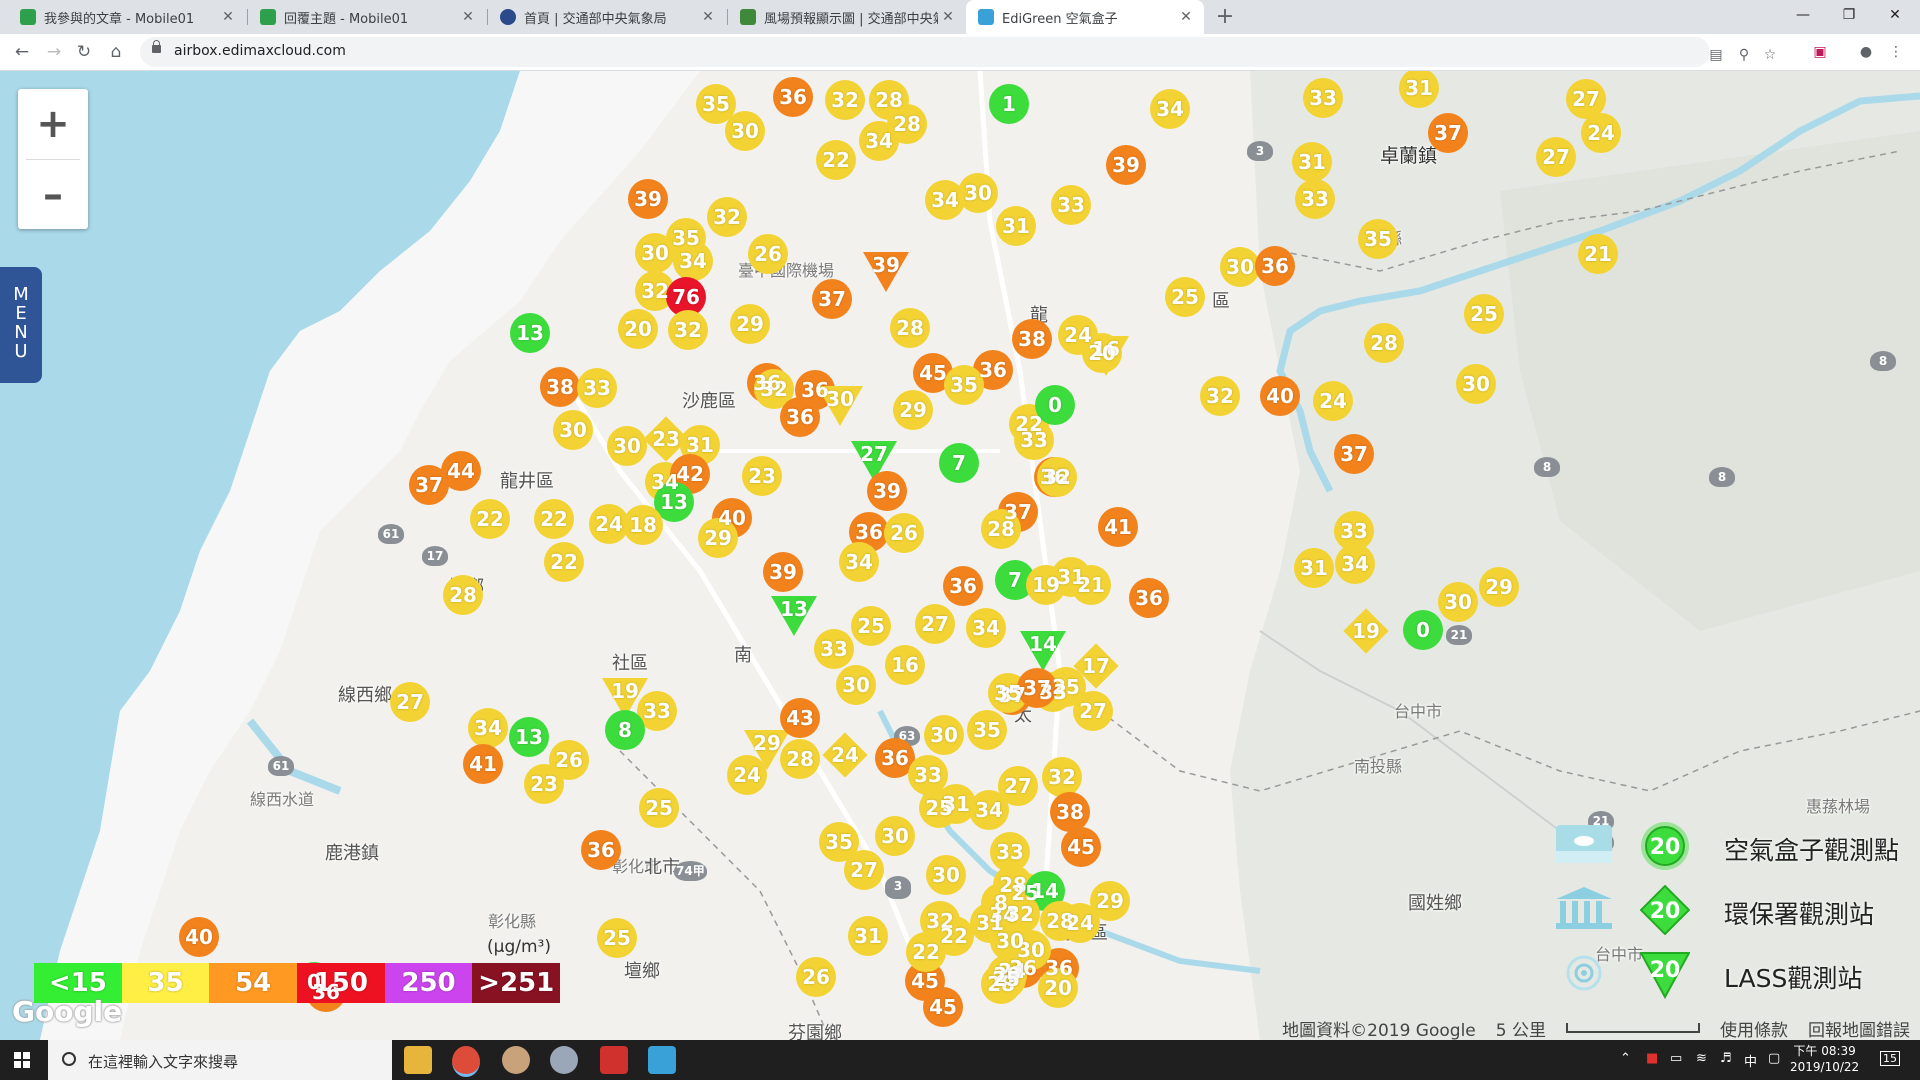 Image resolution: width=1920 pixels, height=1080 pixels. What do you see at coordinates (845, 755) in the screenshot?
I see `epa-station-marker: 24` at bounding box center [845, 755].